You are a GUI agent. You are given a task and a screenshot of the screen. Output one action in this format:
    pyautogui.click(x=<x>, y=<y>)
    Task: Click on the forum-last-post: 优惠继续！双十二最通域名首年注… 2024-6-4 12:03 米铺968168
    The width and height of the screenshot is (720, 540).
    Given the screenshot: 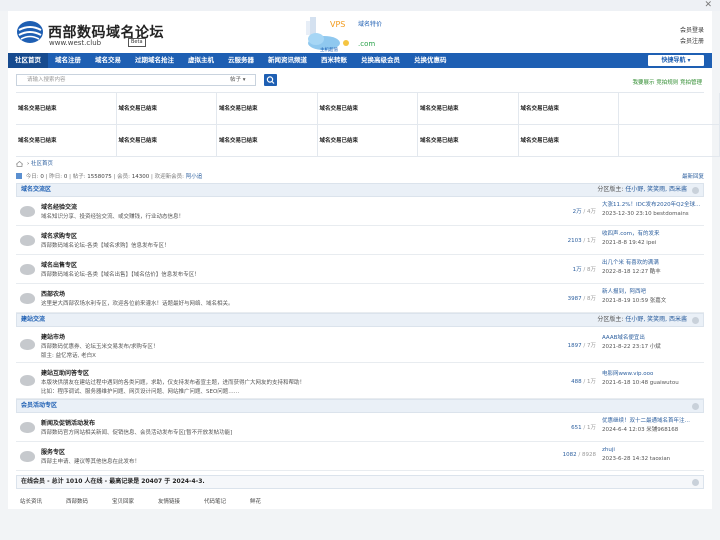 What is the action you would take?
    pyautogui.click(x=658, y=426)
    